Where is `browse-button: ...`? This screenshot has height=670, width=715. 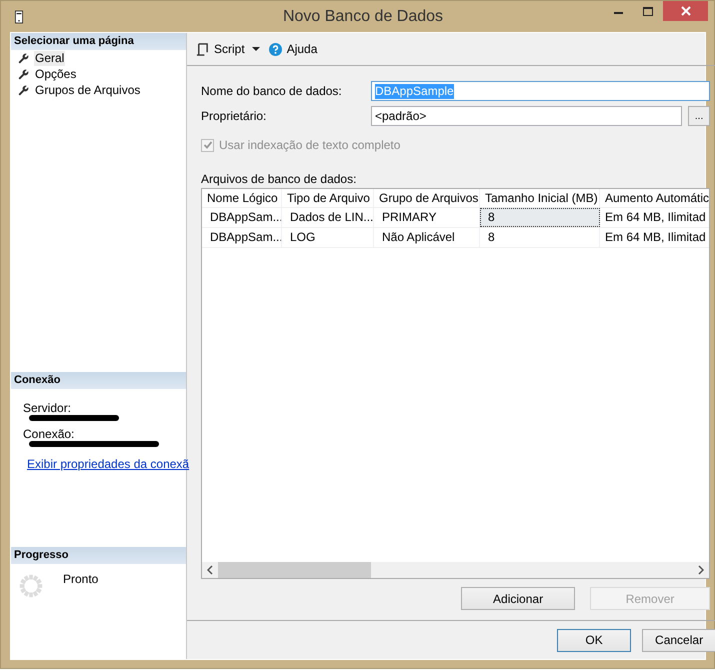 browse-button: ... is located at coordinates (699, 116).